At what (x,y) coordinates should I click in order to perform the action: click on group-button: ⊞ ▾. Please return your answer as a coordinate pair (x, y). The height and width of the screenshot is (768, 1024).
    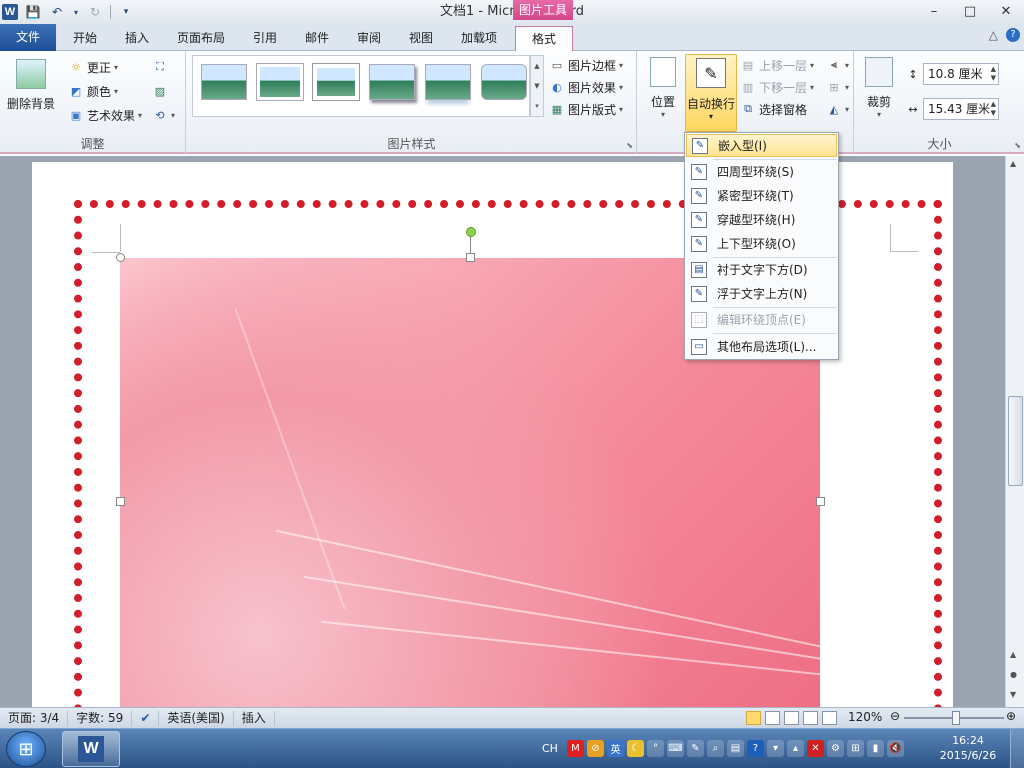
    Looking at the image, I should click on (837, 87).